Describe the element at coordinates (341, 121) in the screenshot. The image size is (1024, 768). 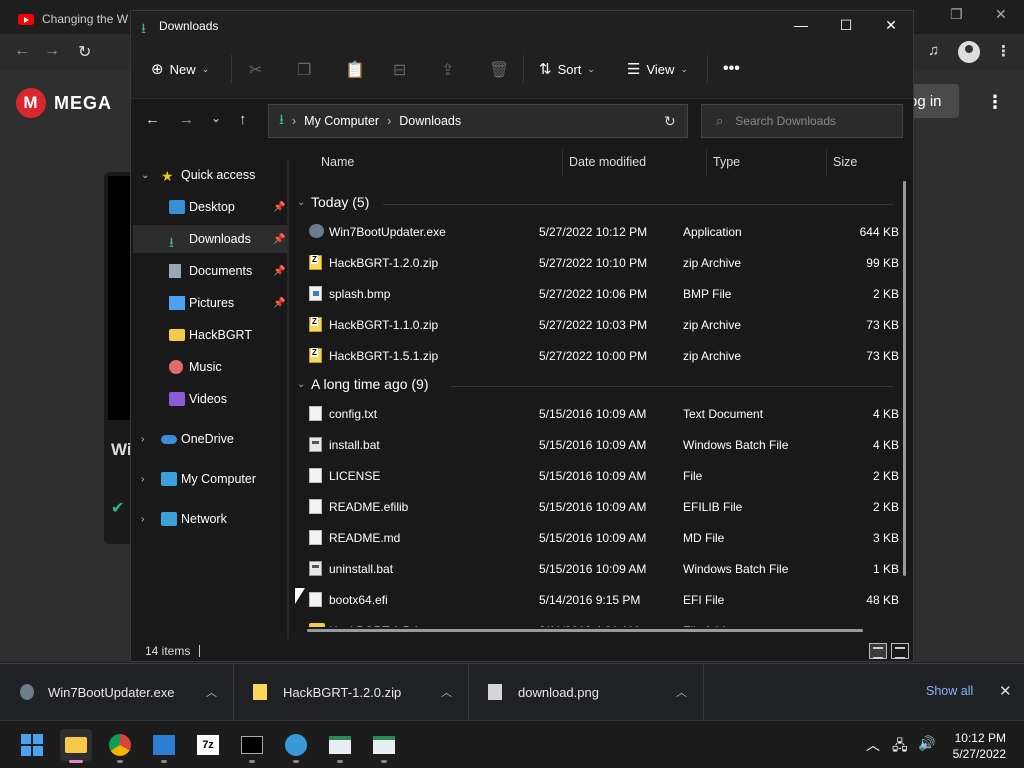
I see `breadcrumb-root: My Computer` at that location.